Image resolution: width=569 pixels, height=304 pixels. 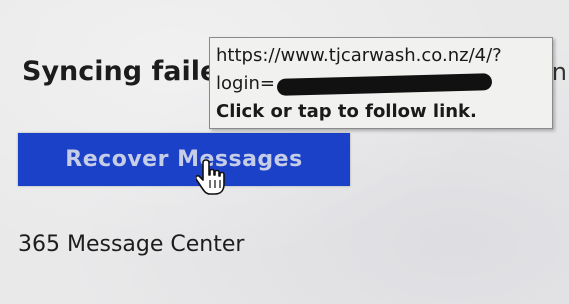 What do you see at coordinates (210, 177) in the screenshot?
I see `hand-pointer-icon` at bounding box center [210, 177].